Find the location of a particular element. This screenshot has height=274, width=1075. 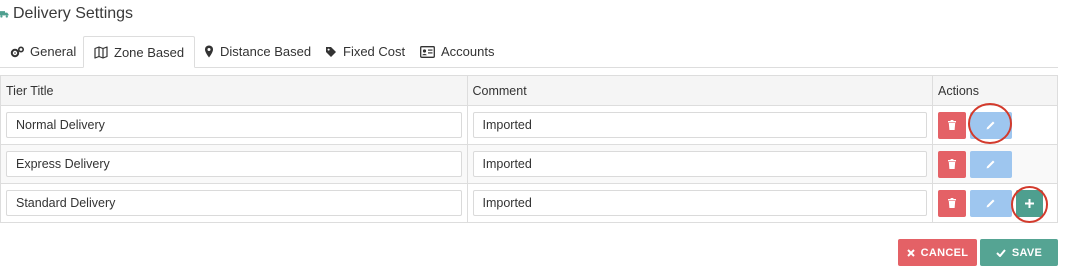

table-row: Express Delivery Imported is located at coordinates (529, 164).